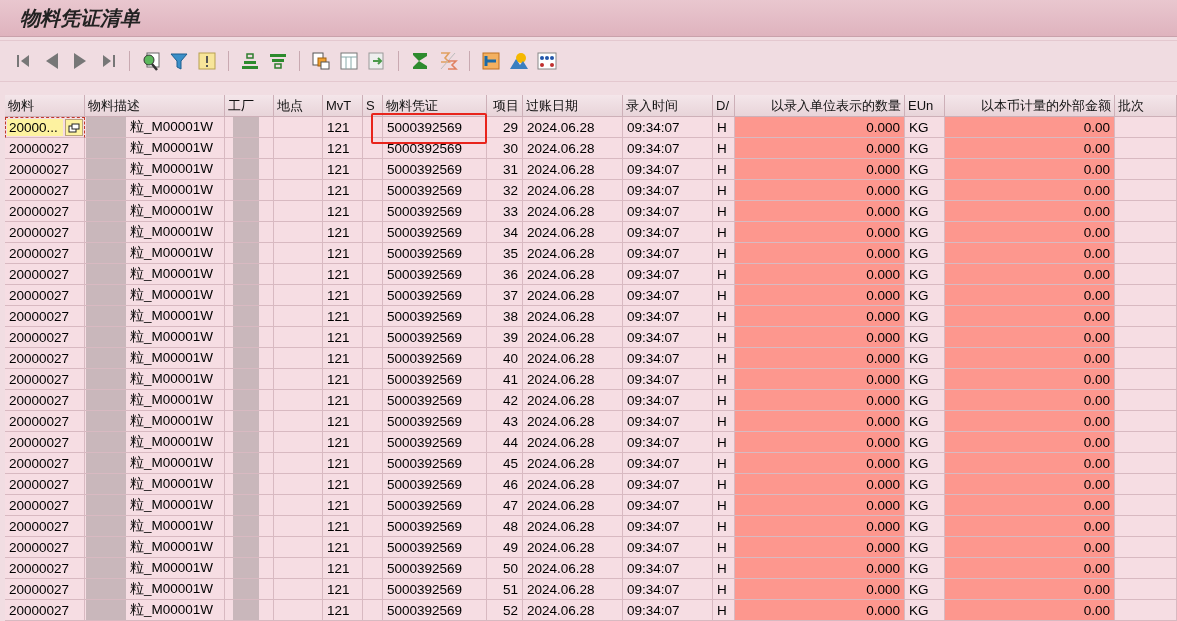  What do you see at coordinates (519, 61) in the screenshot?
I see `mountain-sun-icon` at bounding box center [519, 61].